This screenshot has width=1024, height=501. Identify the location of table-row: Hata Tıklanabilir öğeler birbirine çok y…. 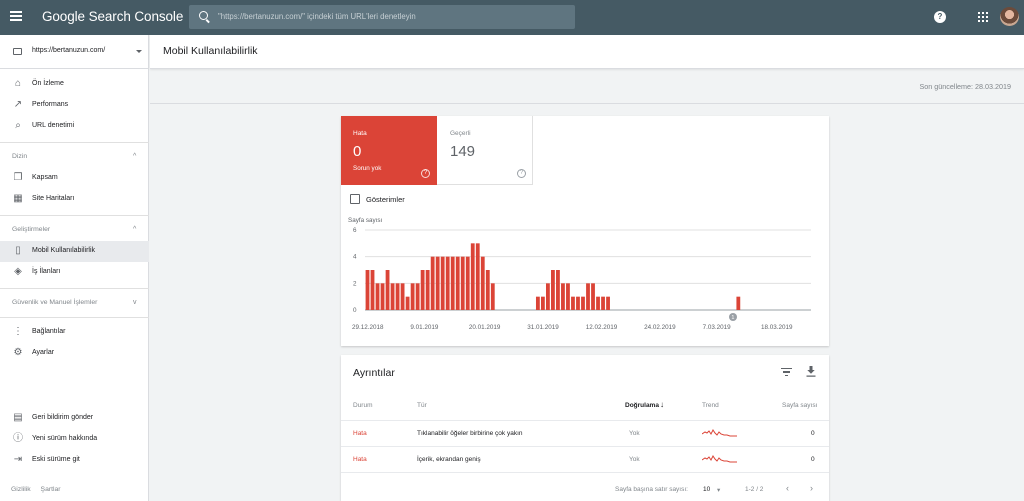
(585, 433).